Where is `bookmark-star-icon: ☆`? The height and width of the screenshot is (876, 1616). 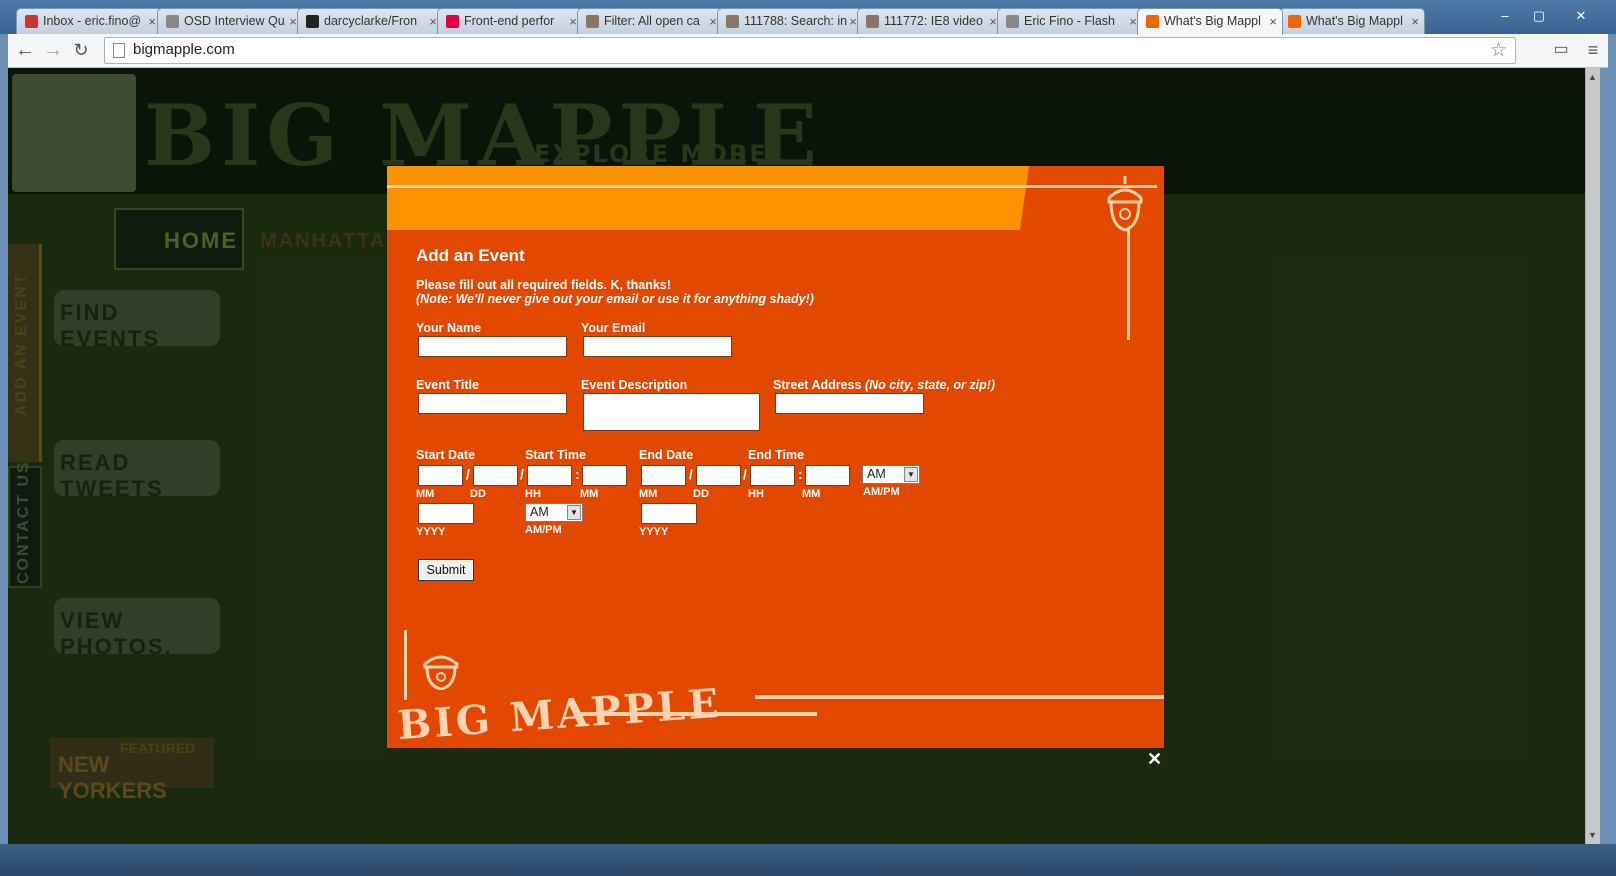 bookmark-star-icon: ☆ is located at coordinates (1498, 50).